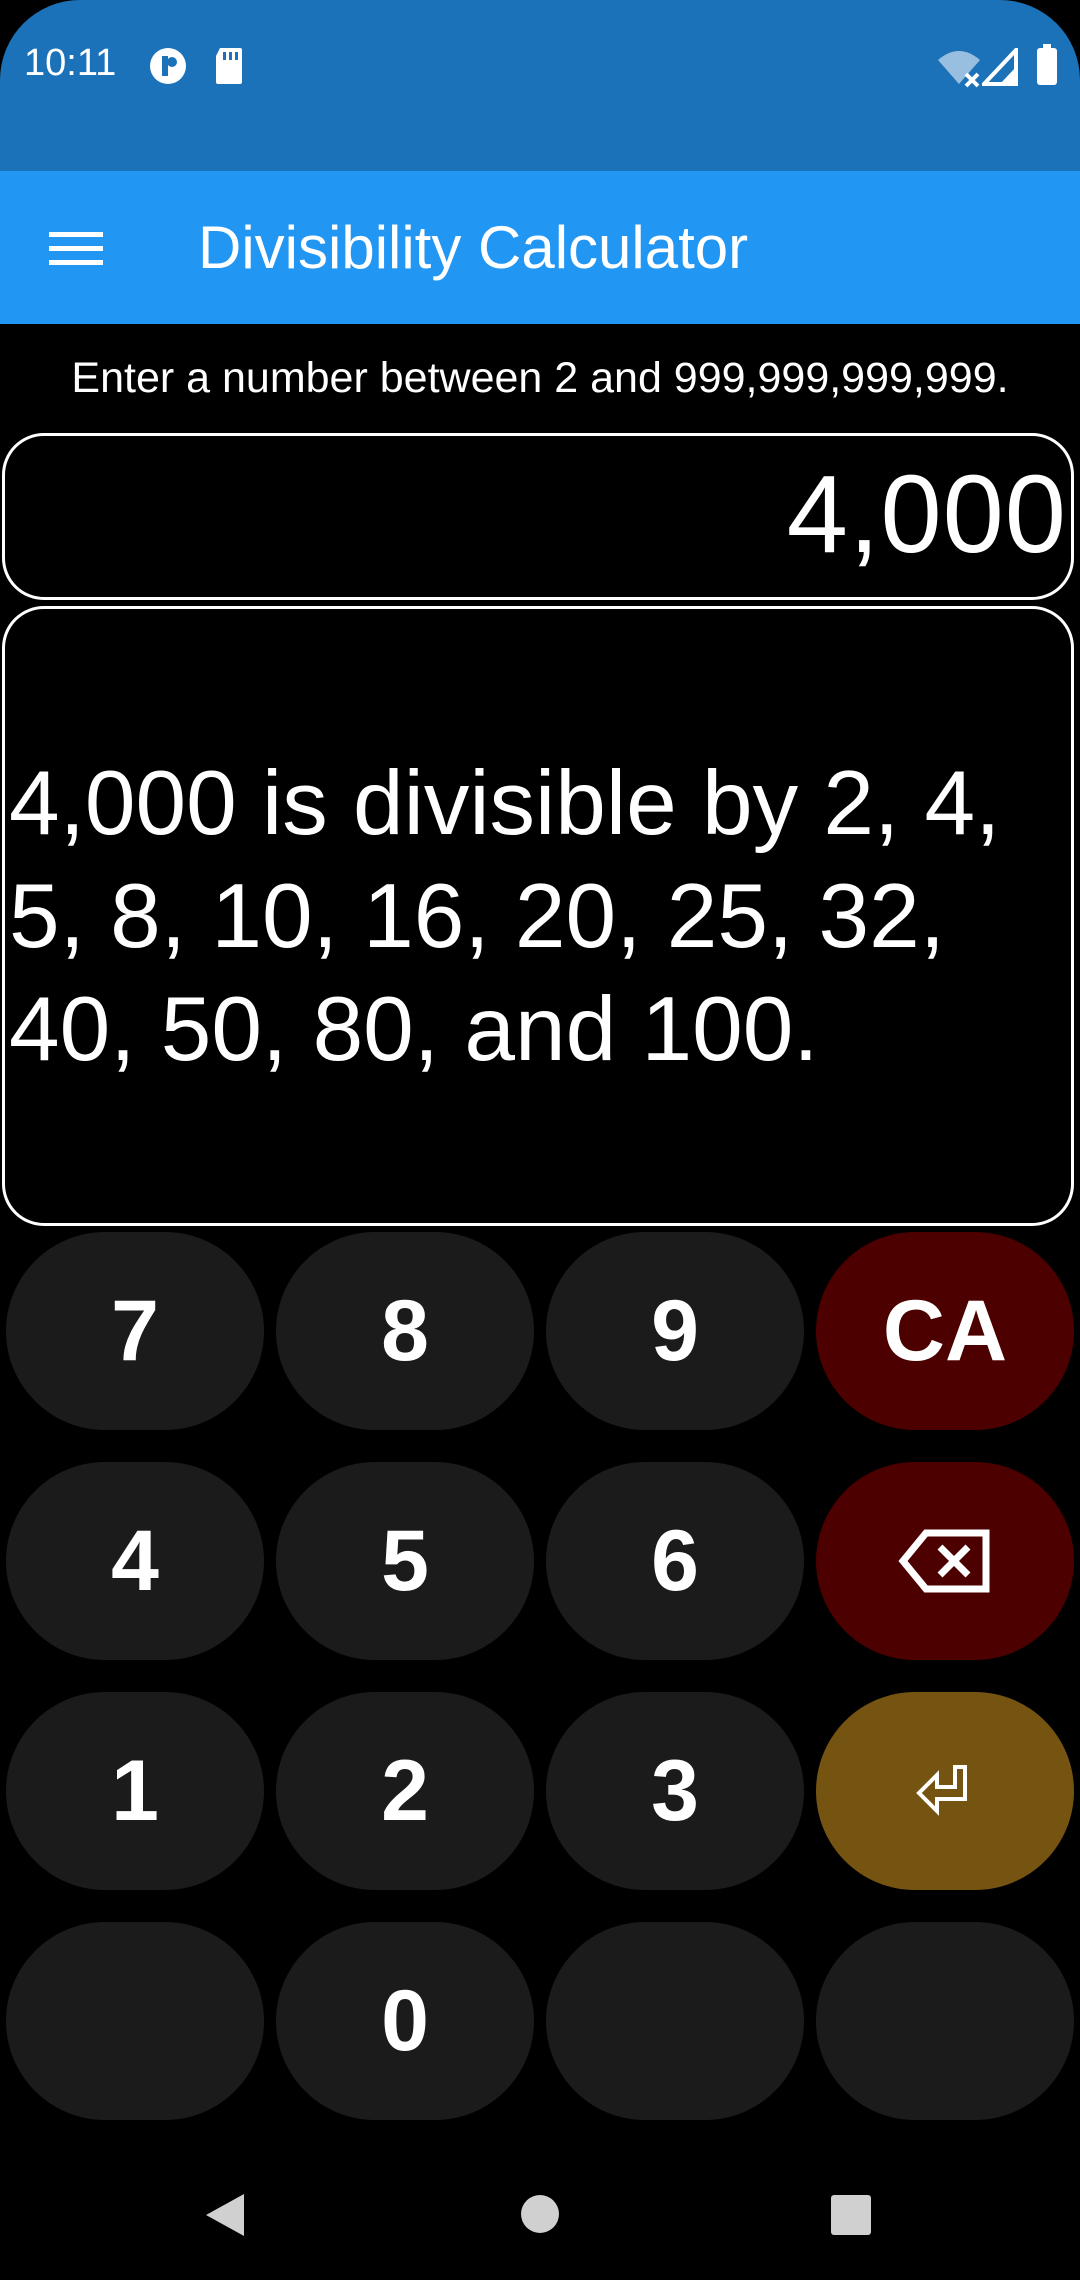 This screenshot has width=1080, height=2280. I want to click on blank-key-left, so click(135, 2021).